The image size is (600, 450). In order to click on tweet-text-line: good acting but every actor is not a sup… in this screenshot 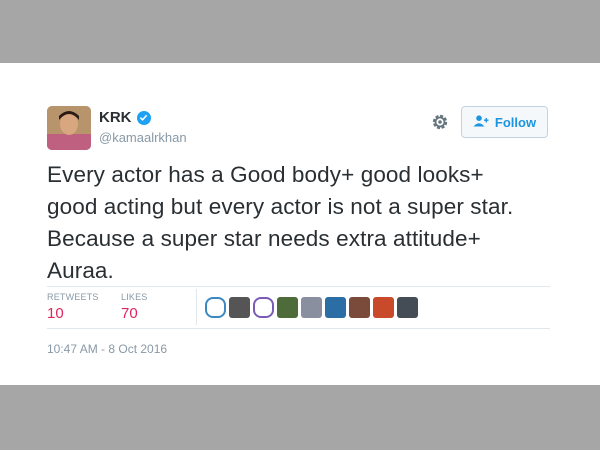, I will do `click(280, 206)`.